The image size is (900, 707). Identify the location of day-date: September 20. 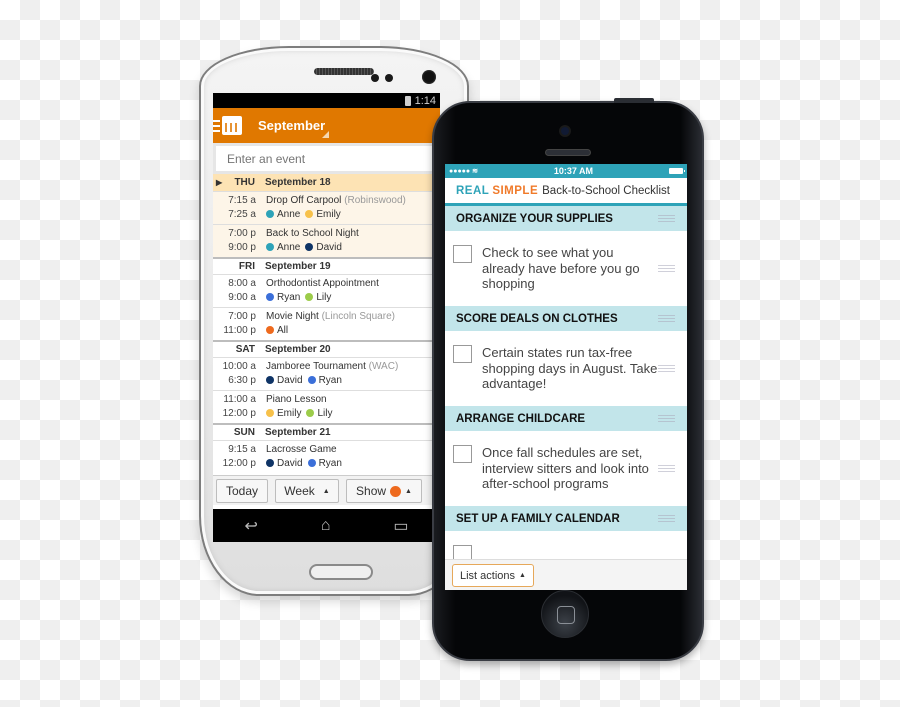
(298, 349).